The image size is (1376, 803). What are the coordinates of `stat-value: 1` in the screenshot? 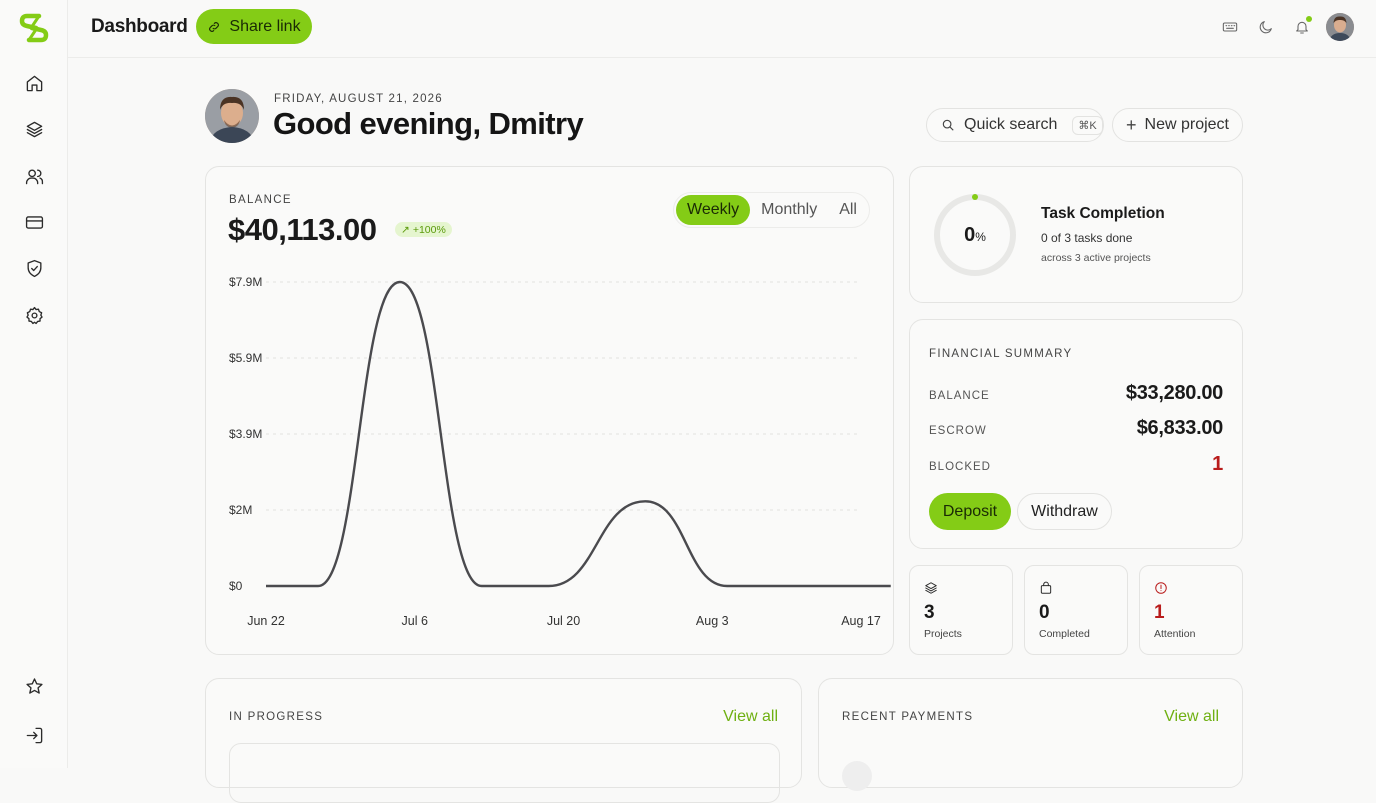 It's located at (1159, 612).